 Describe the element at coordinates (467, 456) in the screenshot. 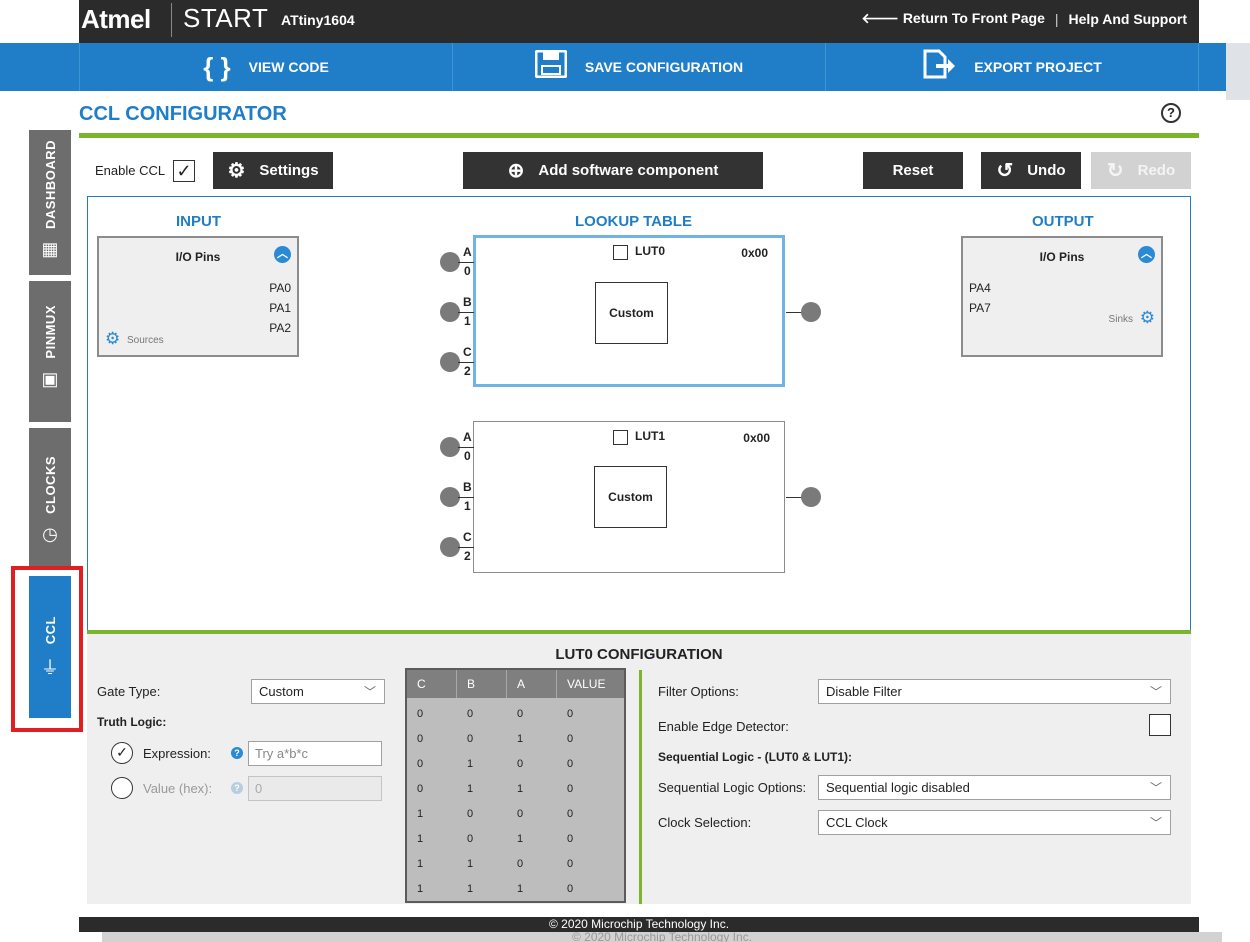

I see `input-number: 0` at that location.